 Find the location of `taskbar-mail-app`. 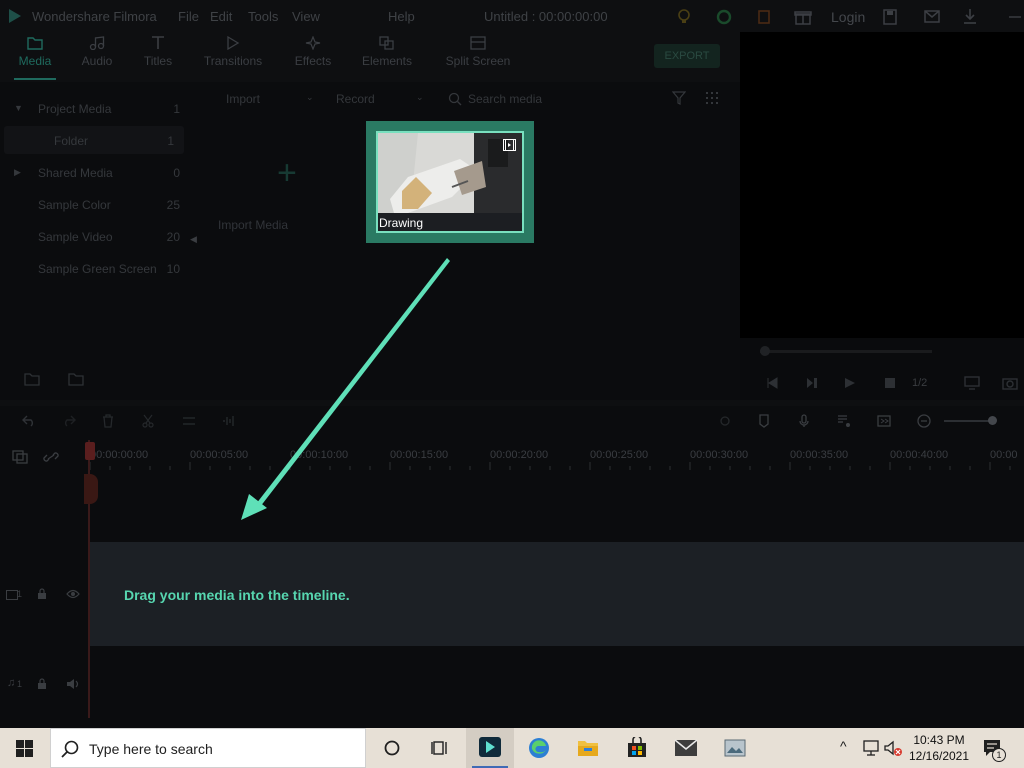

taskbar-mail-app is located at coordinates (686, 748).